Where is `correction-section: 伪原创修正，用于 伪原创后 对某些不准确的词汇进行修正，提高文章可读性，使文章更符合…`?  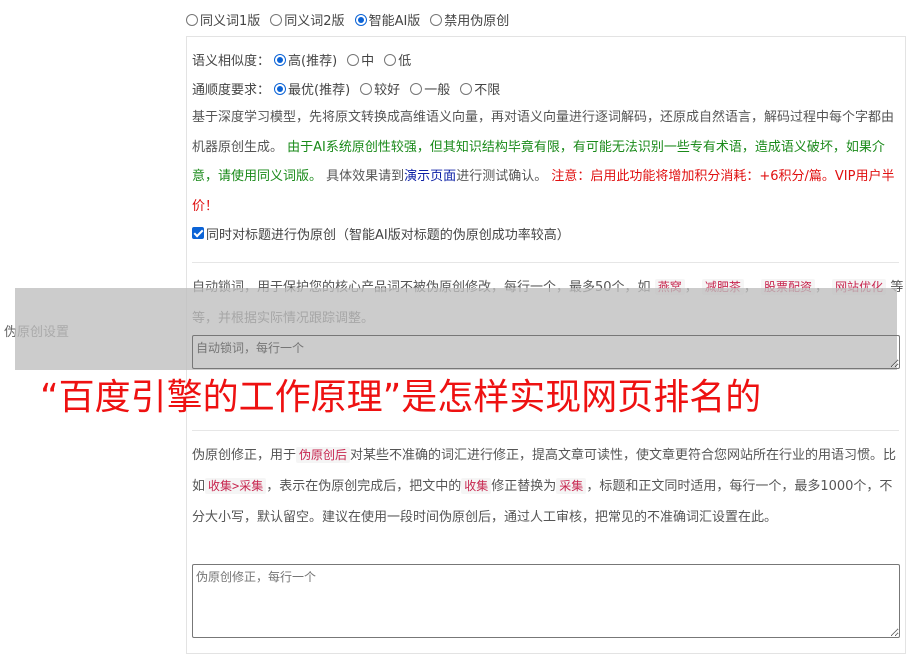
correction-section: 伪原创修正，用于 伪原创后 对某些不准确的词汇进行修正，提高文章可读性，使文章更符合… is located at coordinates (548, 486).